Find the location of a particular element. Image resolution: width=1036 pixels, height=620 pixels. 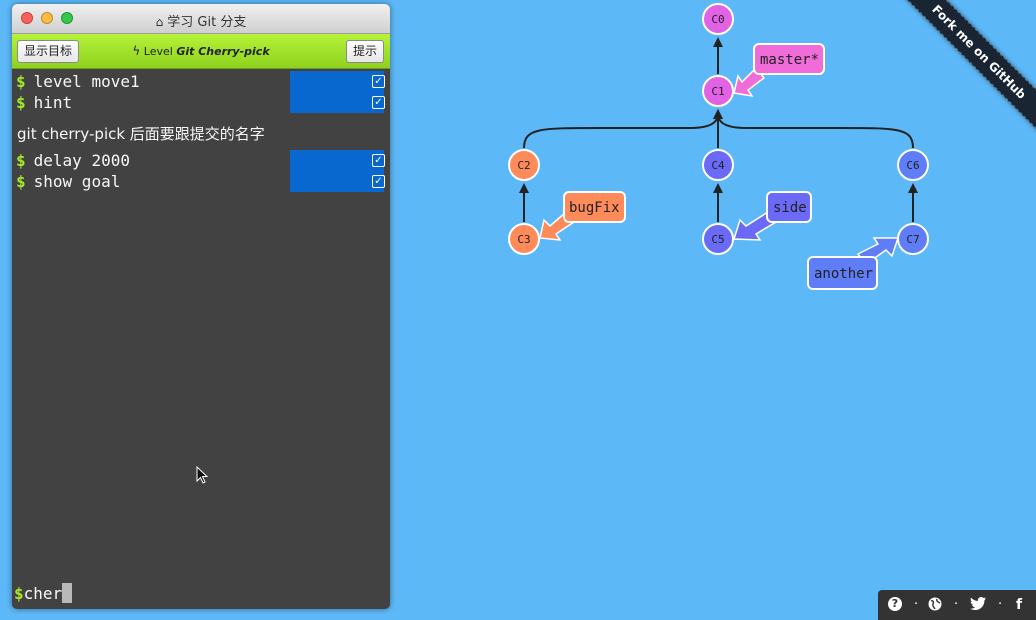

branch-bugfix: bugFix is located at coordinates (594, 207).